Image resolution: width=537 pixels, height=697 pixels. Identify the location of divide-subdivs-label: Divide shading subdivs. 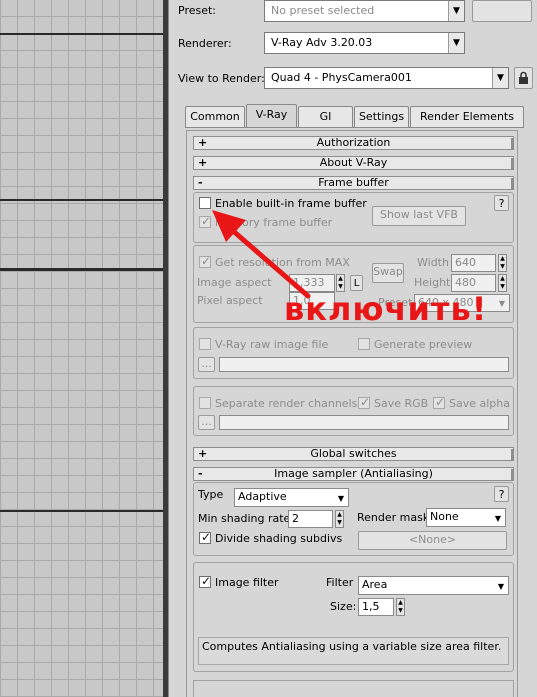
(279, 538).